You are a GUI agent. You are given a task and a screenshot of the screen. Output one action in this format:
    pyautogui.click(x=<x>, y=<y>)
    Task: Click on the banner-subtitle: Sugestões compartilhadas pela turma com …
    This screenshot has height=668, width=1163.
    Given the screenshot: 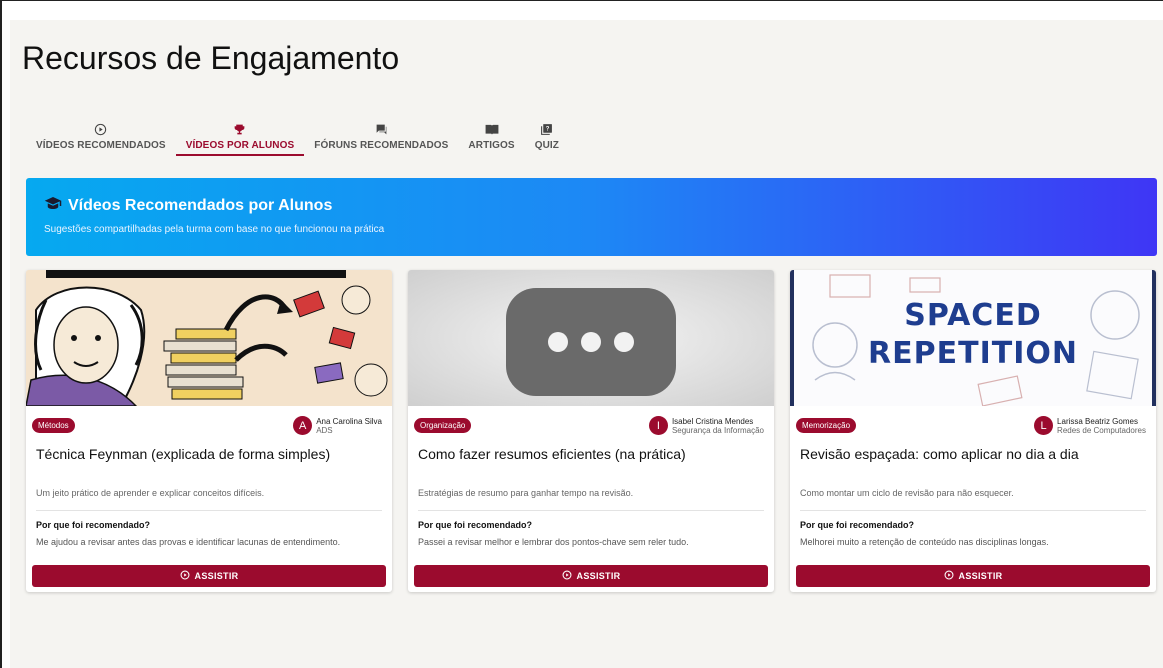 What is the action you would take?
    pyautogui.click(x=214, y=229)
    